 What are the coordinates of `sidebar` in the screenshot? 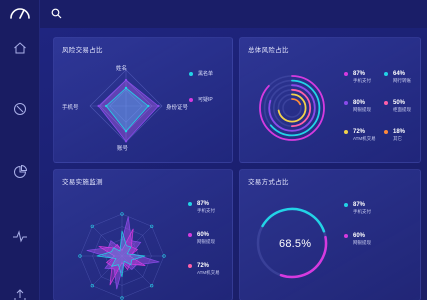 It's located at (20, 150).